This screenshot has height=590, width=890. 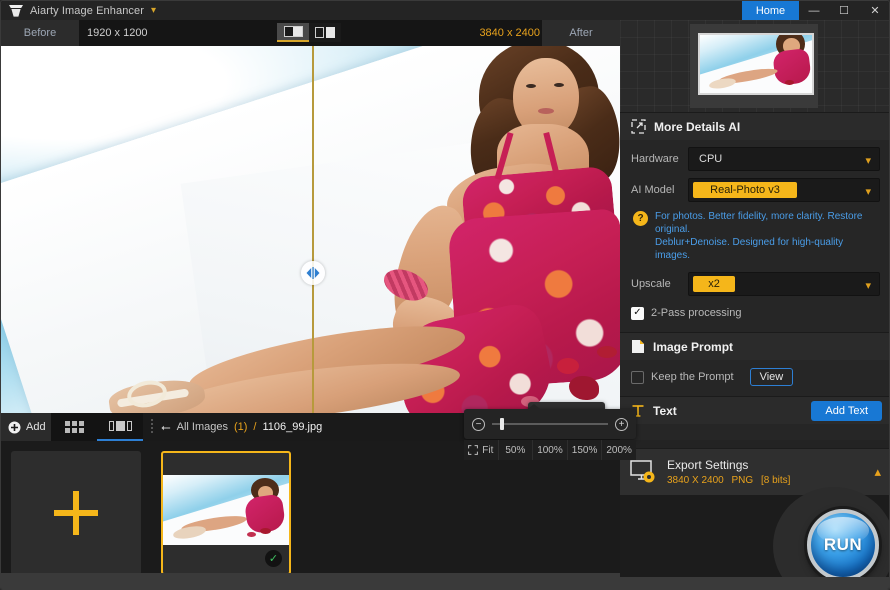 I want to click on zoom-preset-fit: Fit, so click(x=481, y=450).